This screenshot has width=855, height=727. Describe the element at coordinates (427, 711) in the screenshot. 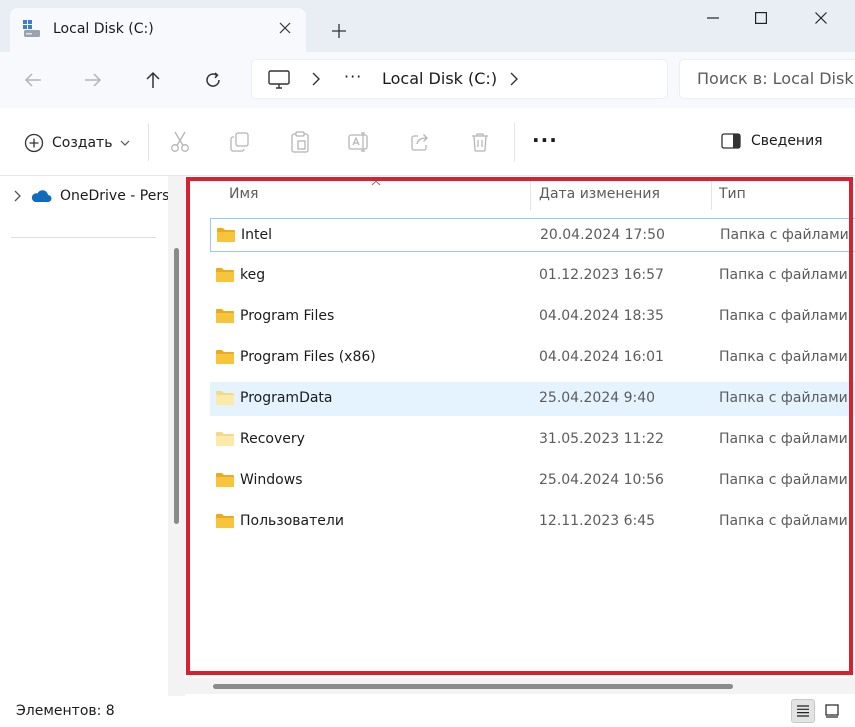

I see `status-bar: Элементов: 8` at that location.